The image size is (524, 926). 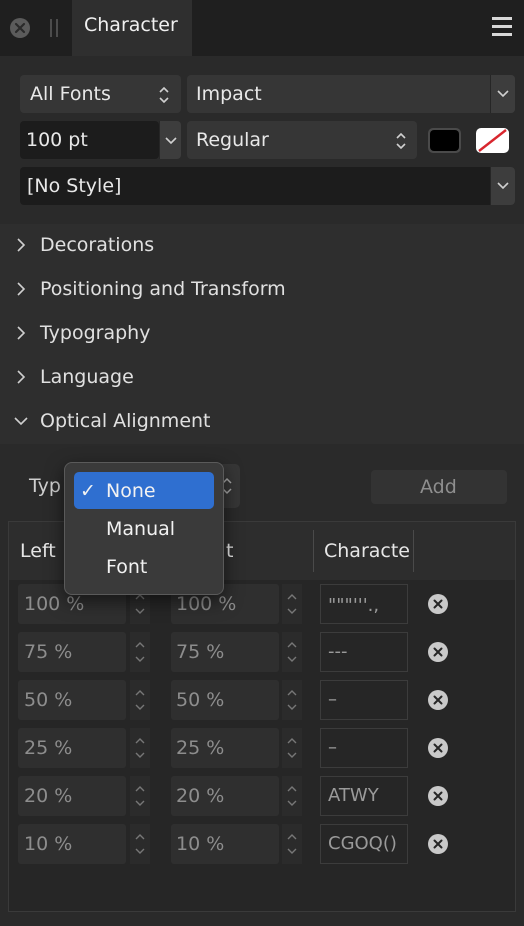 I want to click on characters-value: CGOQ(), so click(x=362, y=843).